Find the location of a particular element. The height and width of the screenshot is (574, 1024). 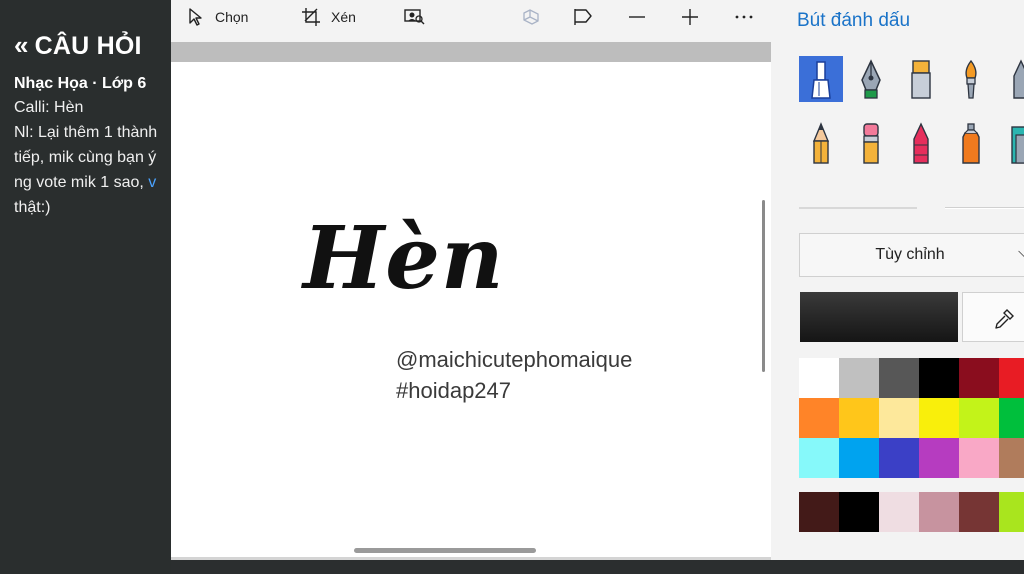

crayon-red-icon is located at coordinates (921, 143).